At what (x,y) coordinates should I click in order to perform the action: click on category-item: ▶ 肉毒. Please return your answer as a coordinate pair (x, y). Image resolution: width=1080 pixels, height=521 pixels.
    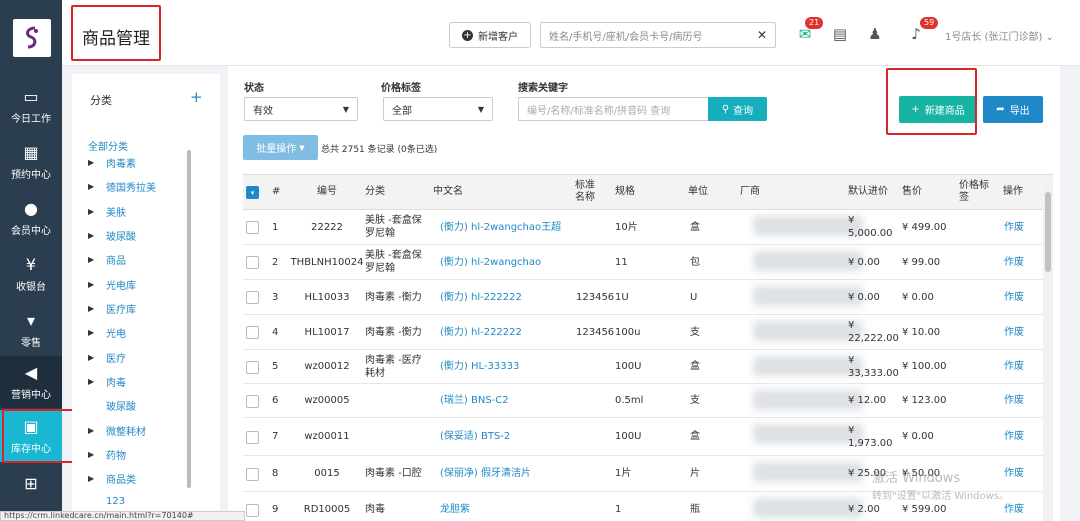
    Looking at the image, I should click on (107, 381).